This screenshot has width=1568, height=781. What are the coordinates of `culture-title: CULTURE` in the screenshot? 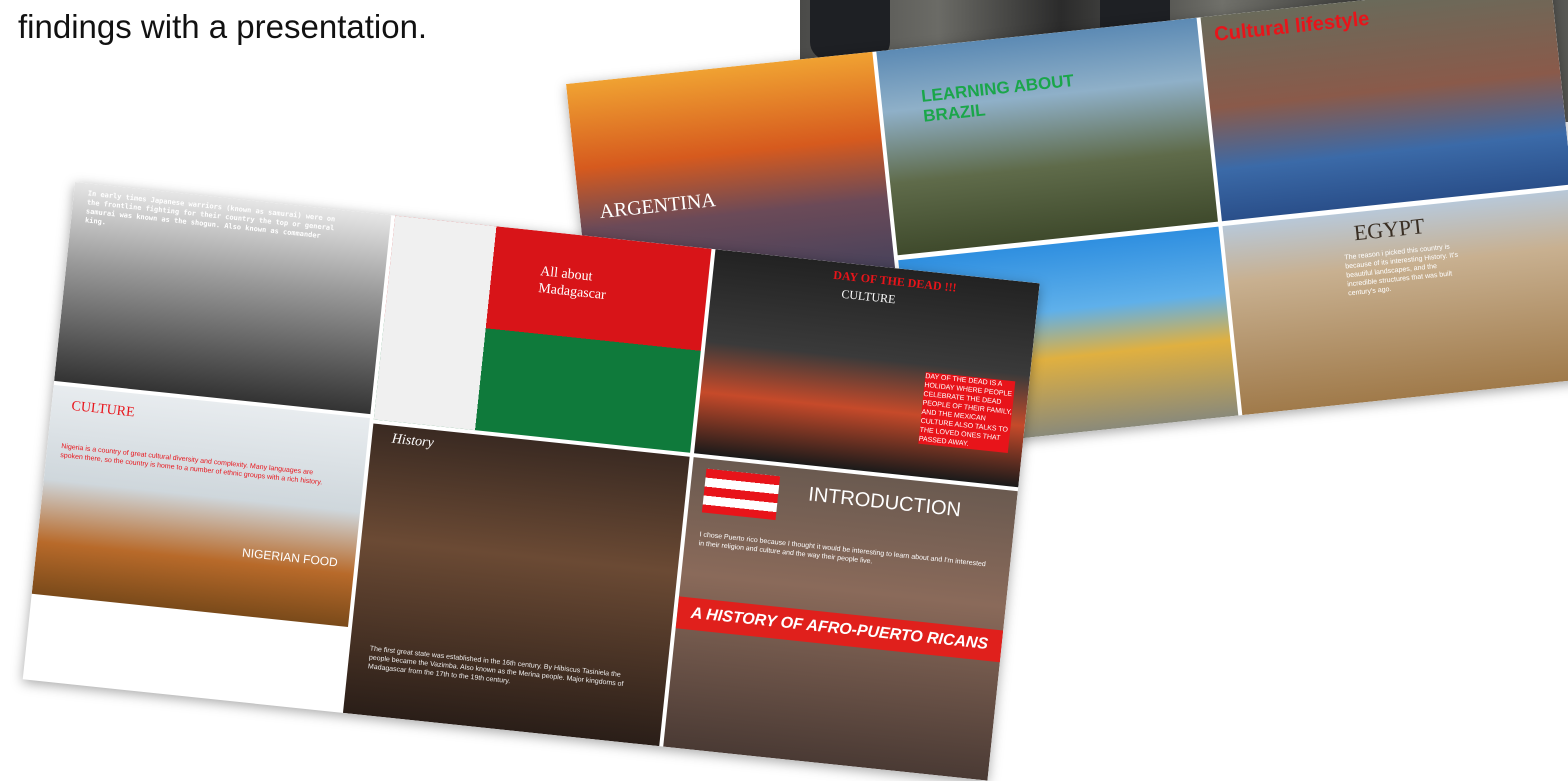 It's located at (103, 409).